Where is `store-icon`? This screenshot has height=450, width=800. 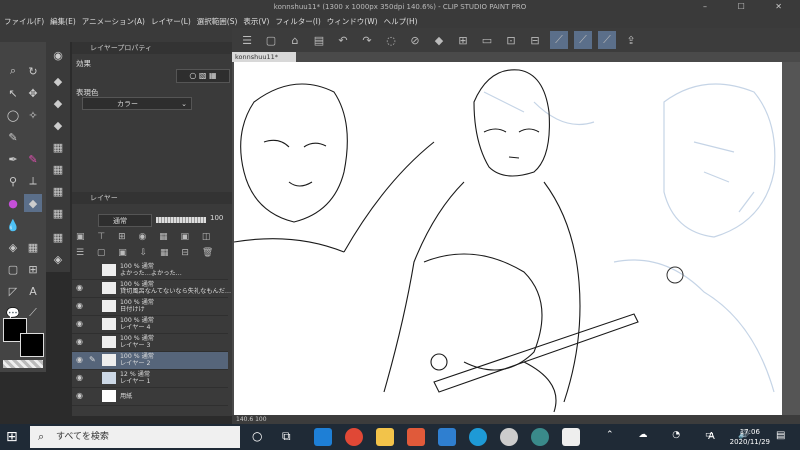
store-icon is located at coordinates (416, 437).